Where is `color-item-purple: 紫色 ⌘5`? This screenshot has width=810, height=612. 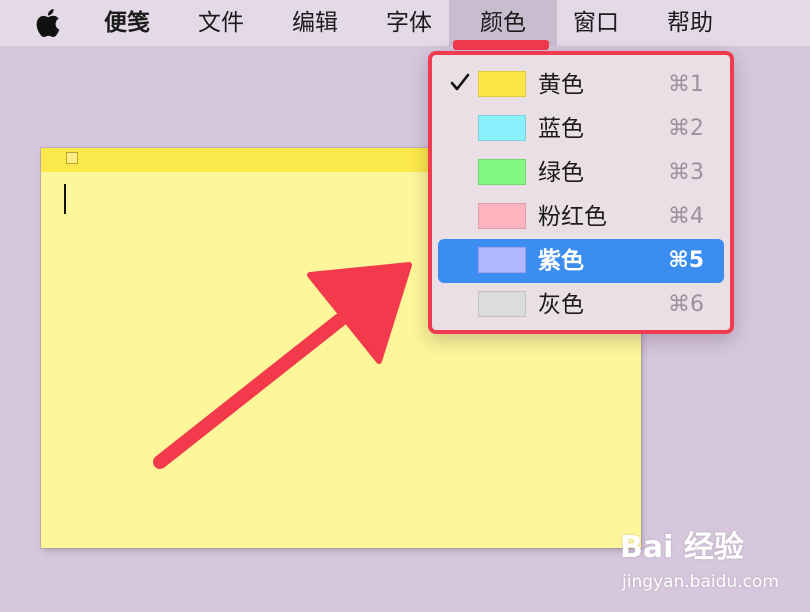
color-item-purple: 紫色 ⌘5 is located at coordinates (581, 261).